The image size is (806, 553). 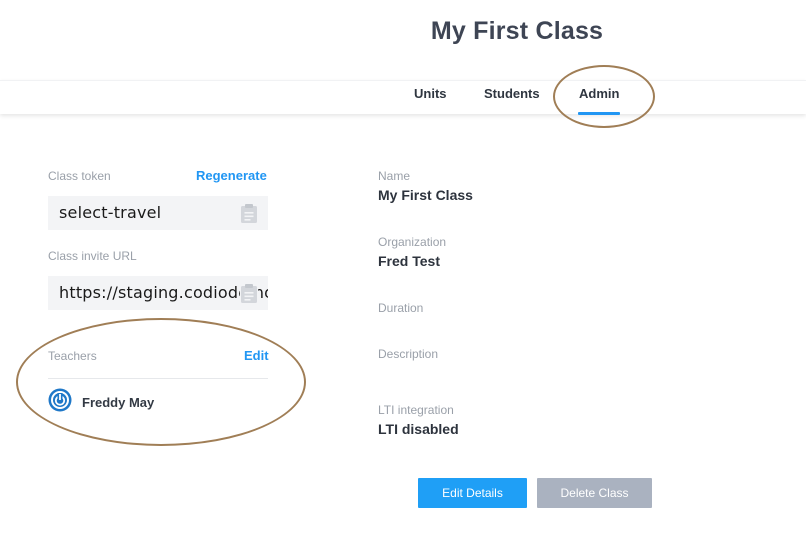 I want to click on regenerate-link: Regenerate, so click(x=231, y=175).